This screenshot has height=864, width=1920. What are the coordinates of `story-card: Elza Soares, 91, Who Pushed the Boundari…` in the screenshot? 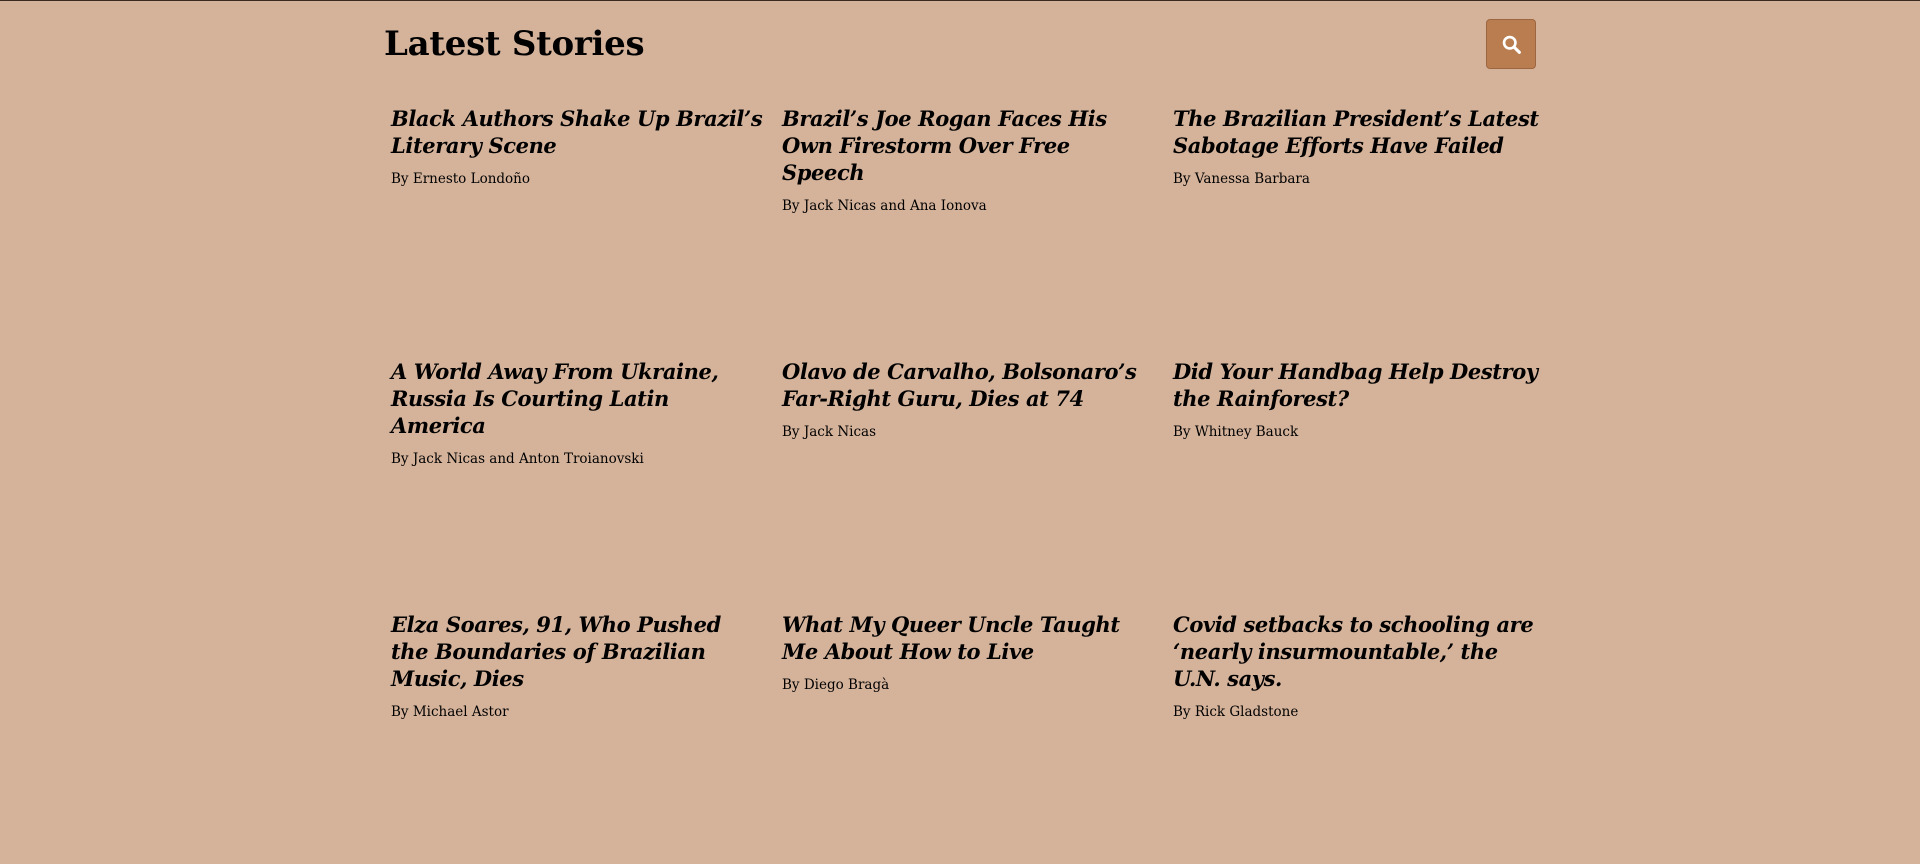 It's located at (577, 737).